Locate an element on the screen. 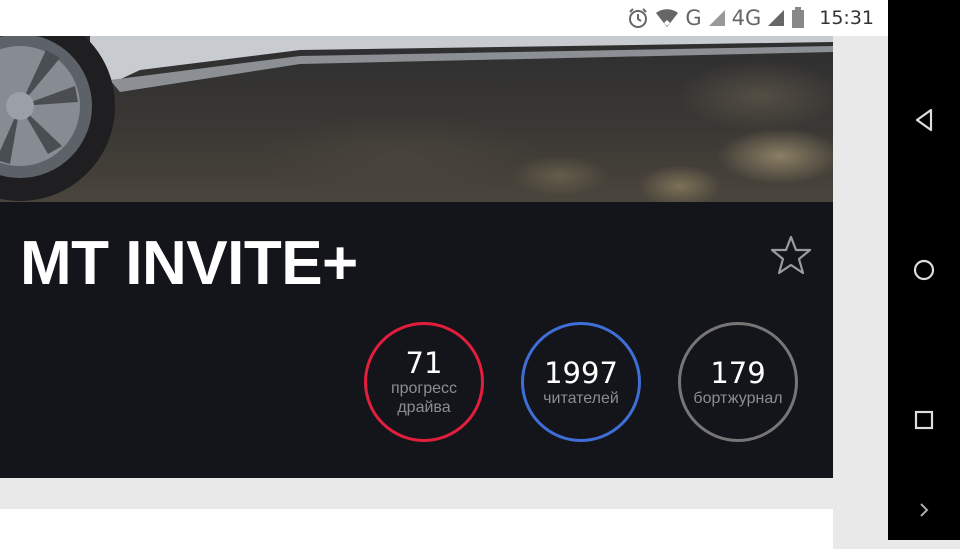  back-icon is located at coordinates (924, 120).